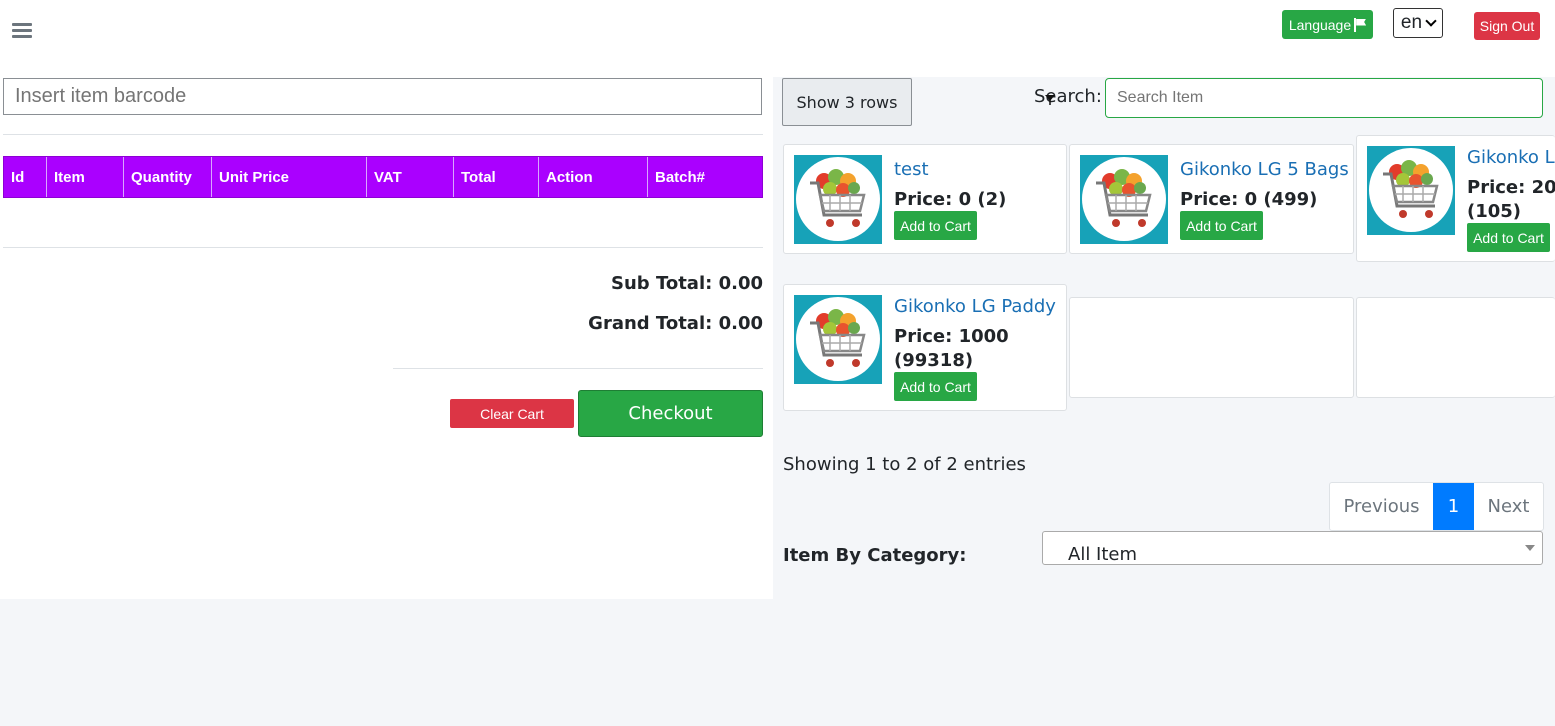  What do you see at coordinates (1411, 22) in the screenshot?
I see `language-select-value: en` at bounding box center [1411, 22].